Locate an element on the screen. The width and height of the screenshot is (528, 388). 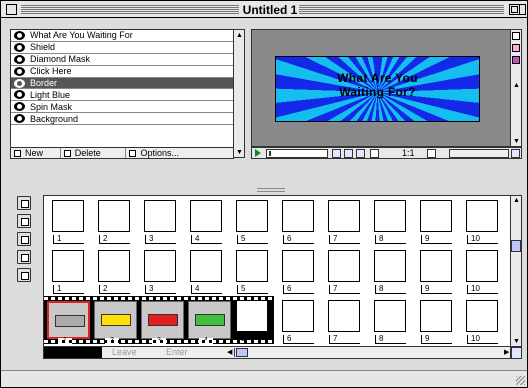
mask-tool-icon is located at coordinates (516, 60).